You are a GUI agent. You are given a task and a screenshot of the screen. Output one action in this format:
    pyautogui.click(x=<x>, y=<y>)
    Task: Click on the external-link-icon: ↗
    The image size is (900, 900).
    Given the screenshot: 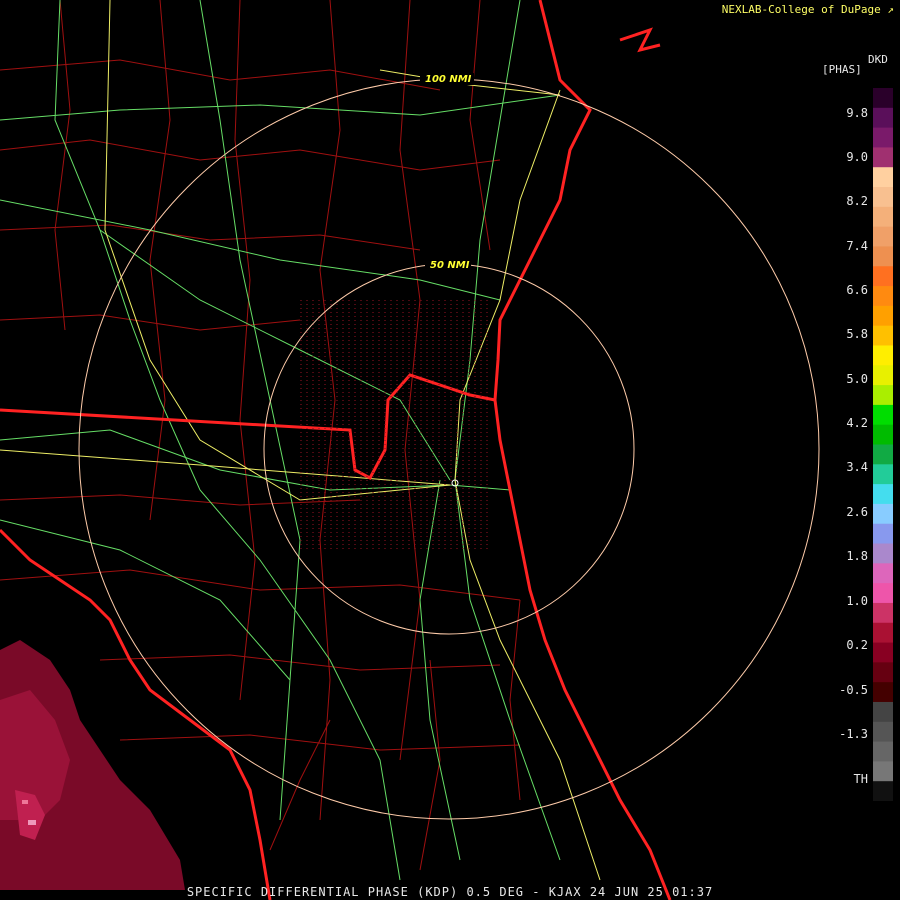 What is the action you would take?
    pyautogui.click(x=890, y=9)
    